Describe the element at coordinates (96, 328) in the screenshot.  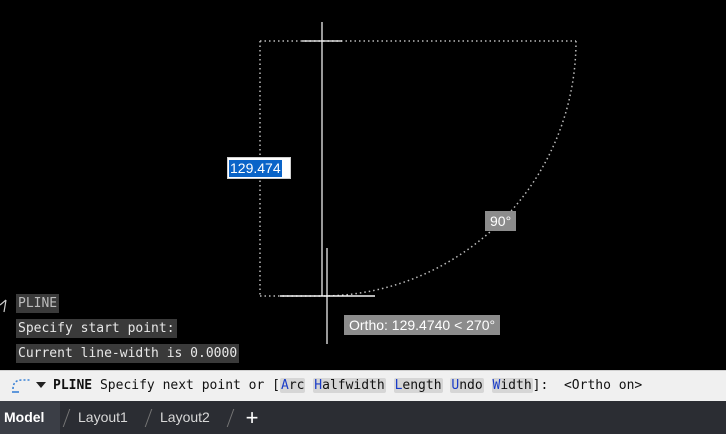
I see `history-line-2: Specify start point:` at that location.